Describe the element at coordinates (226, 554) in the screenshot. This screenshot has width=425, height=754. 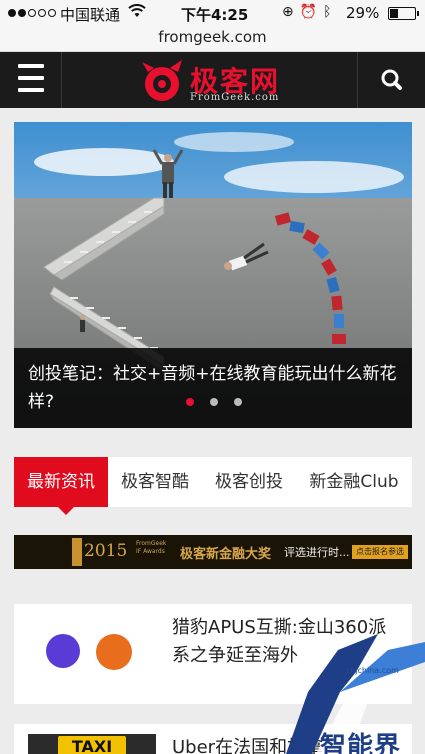
I see `ad-title: 极客新金融大奖` at that location.